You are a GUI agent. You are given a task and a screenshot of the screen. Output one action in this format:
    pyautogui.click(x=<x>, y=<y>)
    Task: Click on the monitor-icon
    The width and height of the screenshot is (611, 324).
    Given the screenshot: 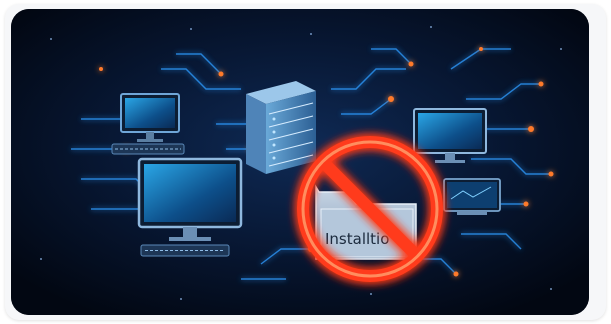 What is the action you would take?
    pyautogui.click(x=472, y=196)
    